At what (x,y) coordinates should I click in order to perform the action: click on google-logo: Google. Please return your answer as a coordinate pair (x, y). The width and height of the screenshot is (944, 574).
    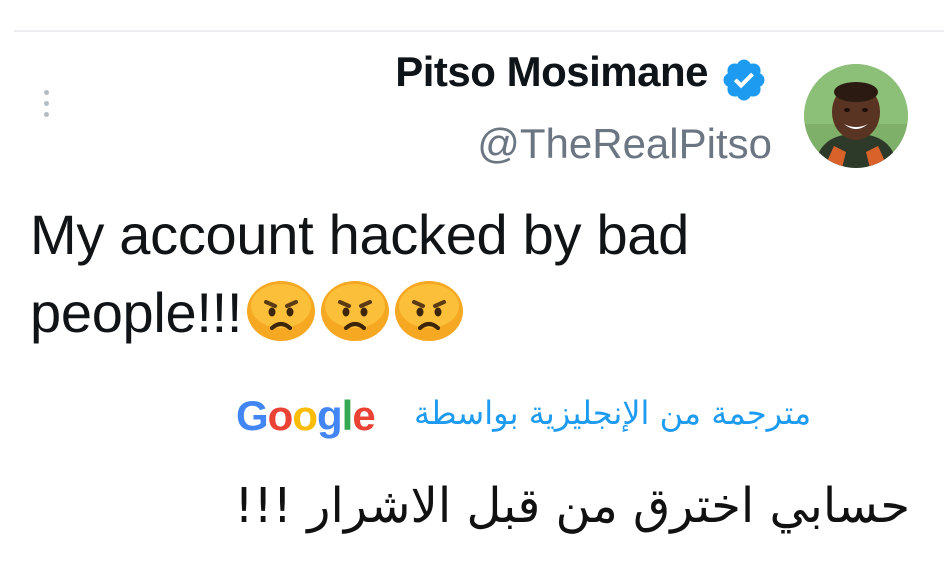
    Looking at the image, I should click on (306, 416).